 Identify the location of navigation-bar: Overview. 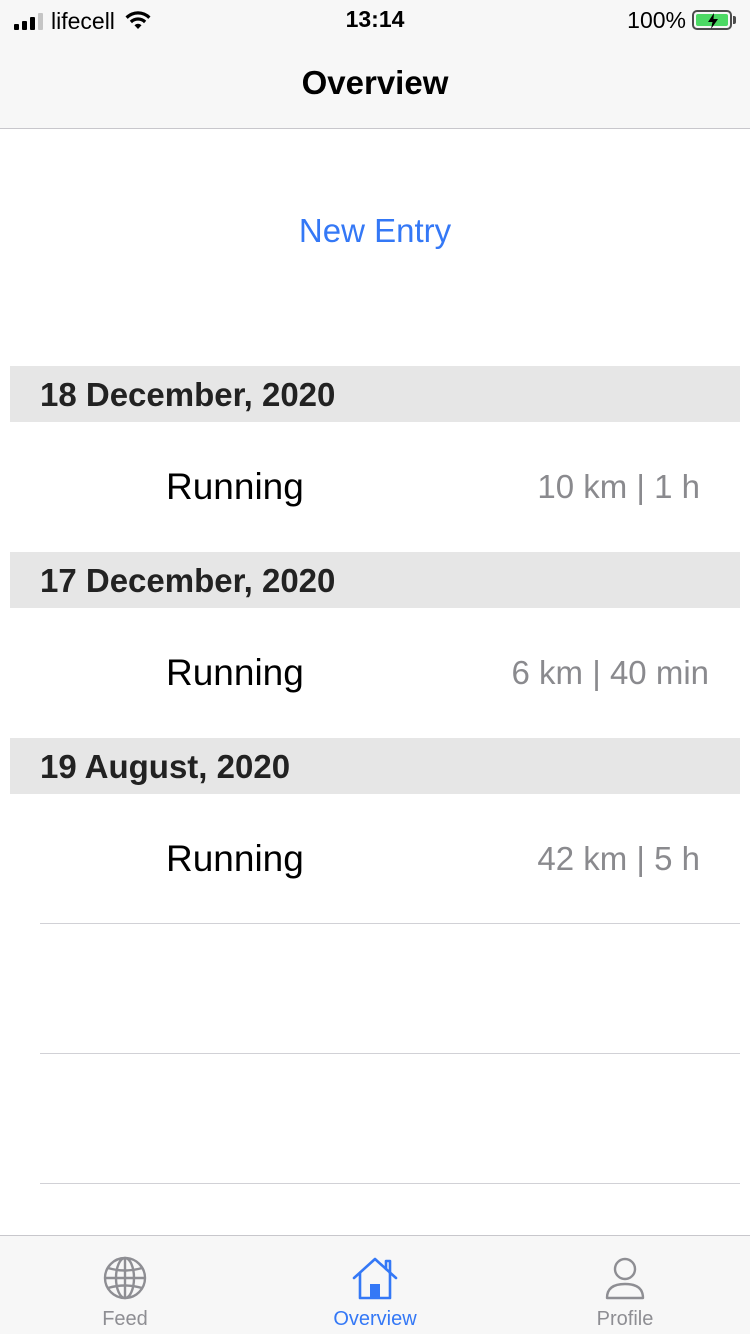
(375, 84).